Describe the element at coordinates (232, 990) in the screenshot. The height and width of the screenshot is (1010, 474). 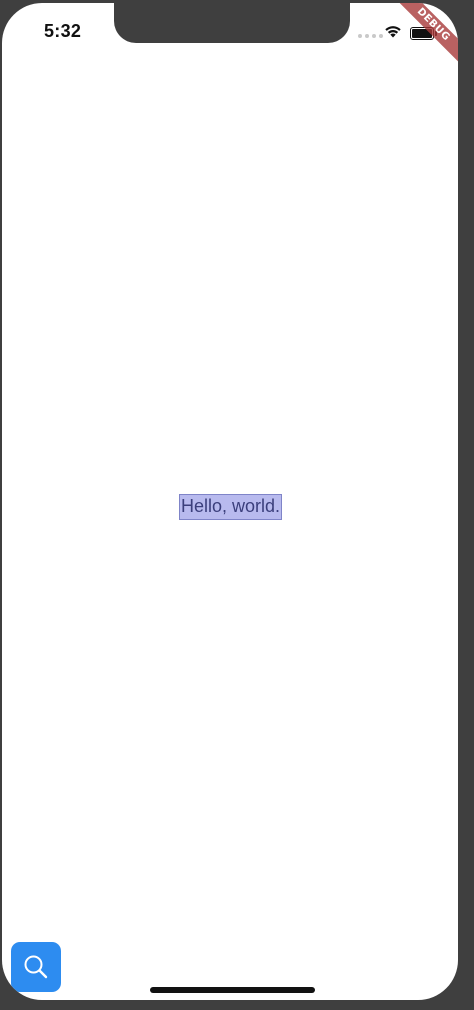
I see `home-indicator` at that location.